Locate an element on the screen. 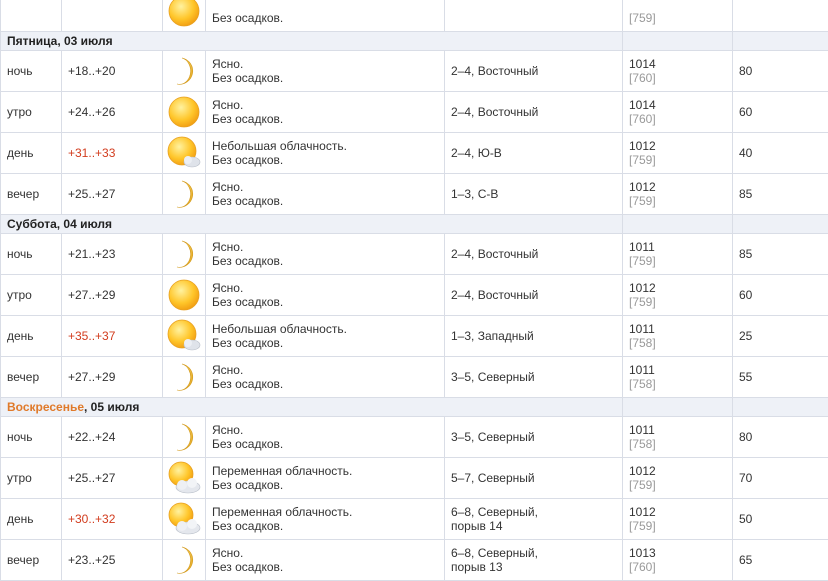  wind-text: 6–8, Северный, is located at coordinates (536, 553).